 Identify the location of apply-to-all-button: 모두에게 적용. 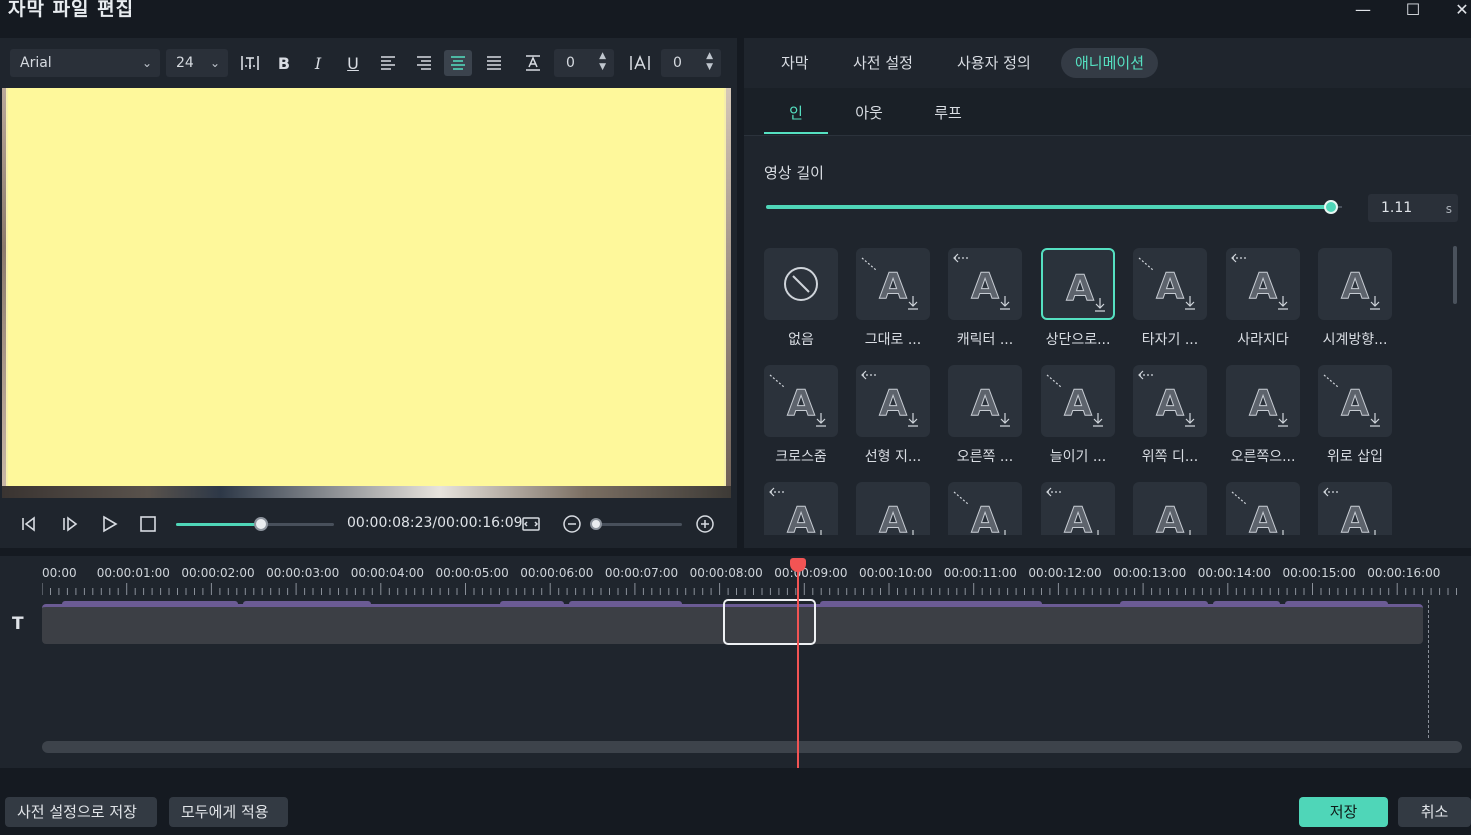
(228, 812).